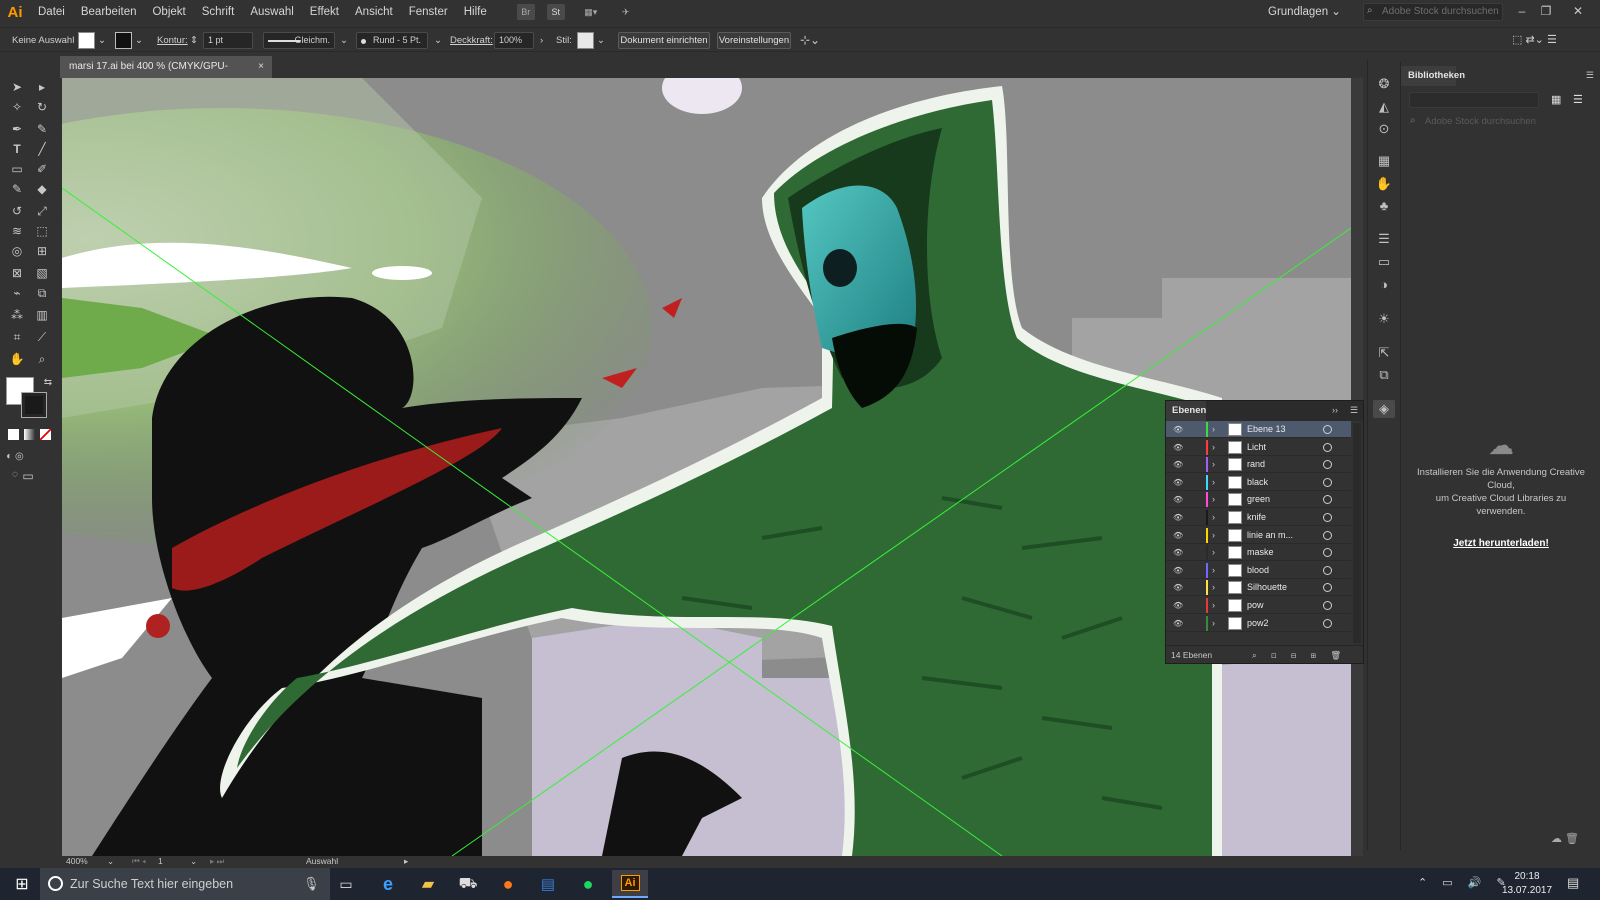  Describe the element at coordinates (630, 884) in the screenshot. I see `illustrator-taskbar-icon: Ai` at that location.